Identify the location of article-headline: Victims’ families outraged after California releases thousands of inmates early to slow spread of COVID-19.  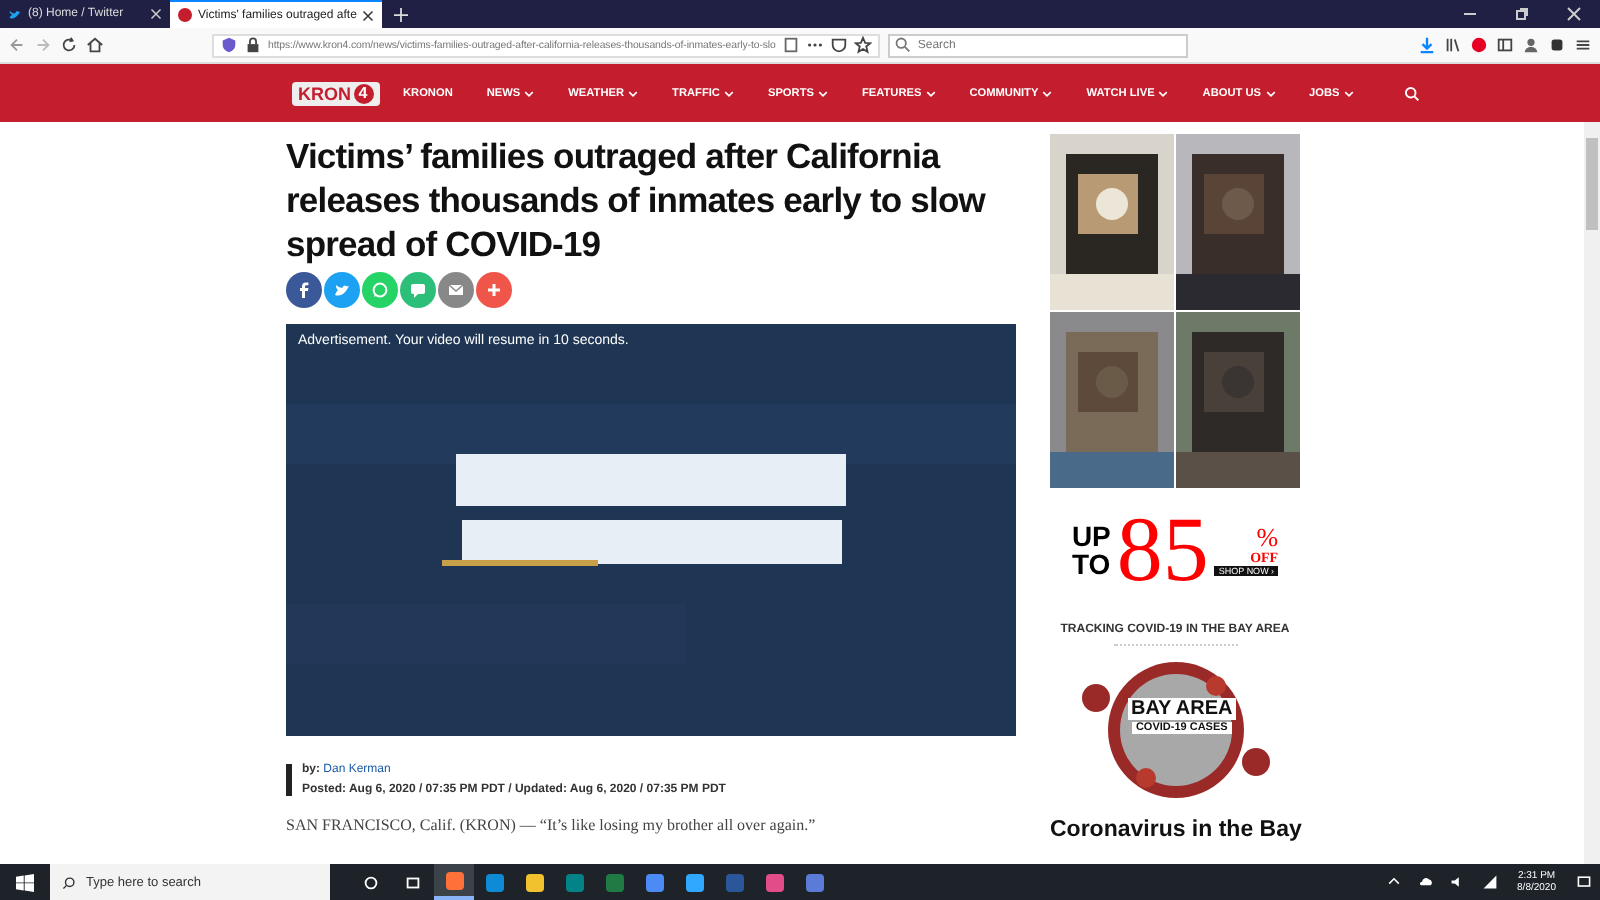
(637, 200).